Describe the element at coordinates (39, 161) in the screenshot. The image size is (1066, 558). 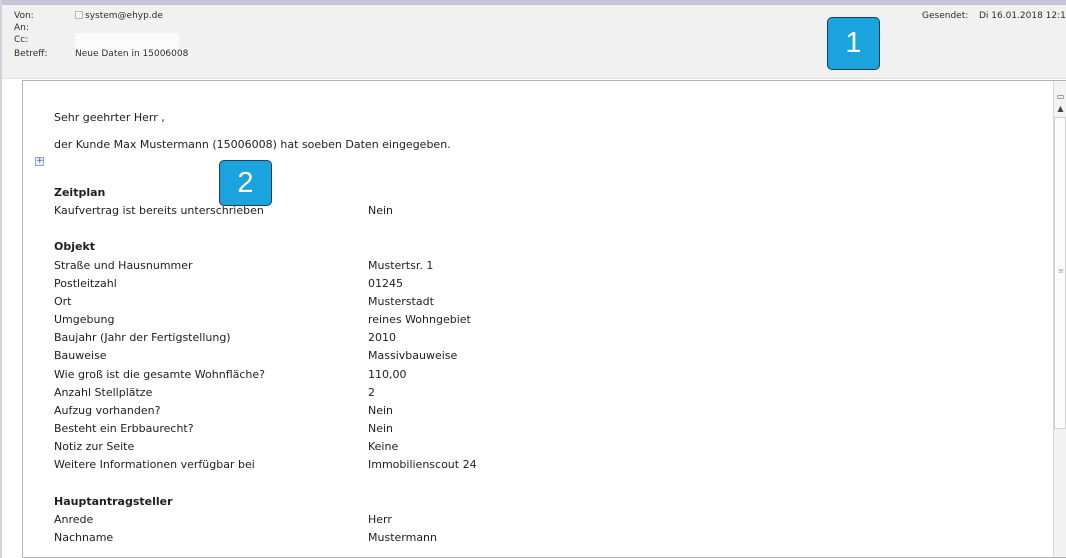
I see `expand-icon: +` at that location.